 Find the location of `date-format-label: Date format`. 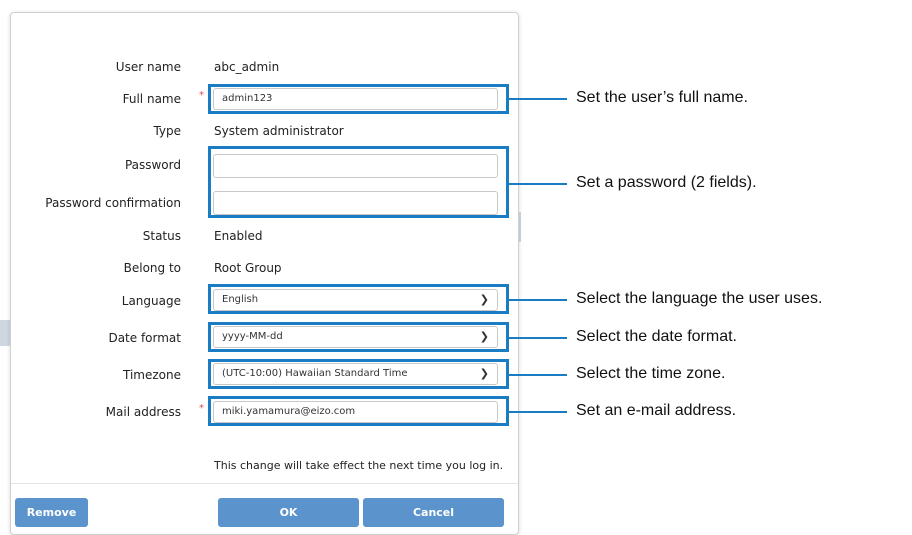

date-format-label: Date format is located at coordinates (144, 338).